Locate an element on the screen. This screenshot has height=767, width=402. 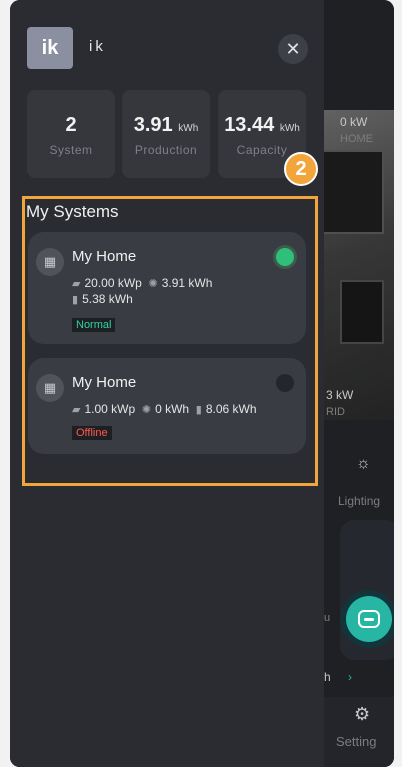
lighting-icon: ☼ is located at coordinates (363, 464).